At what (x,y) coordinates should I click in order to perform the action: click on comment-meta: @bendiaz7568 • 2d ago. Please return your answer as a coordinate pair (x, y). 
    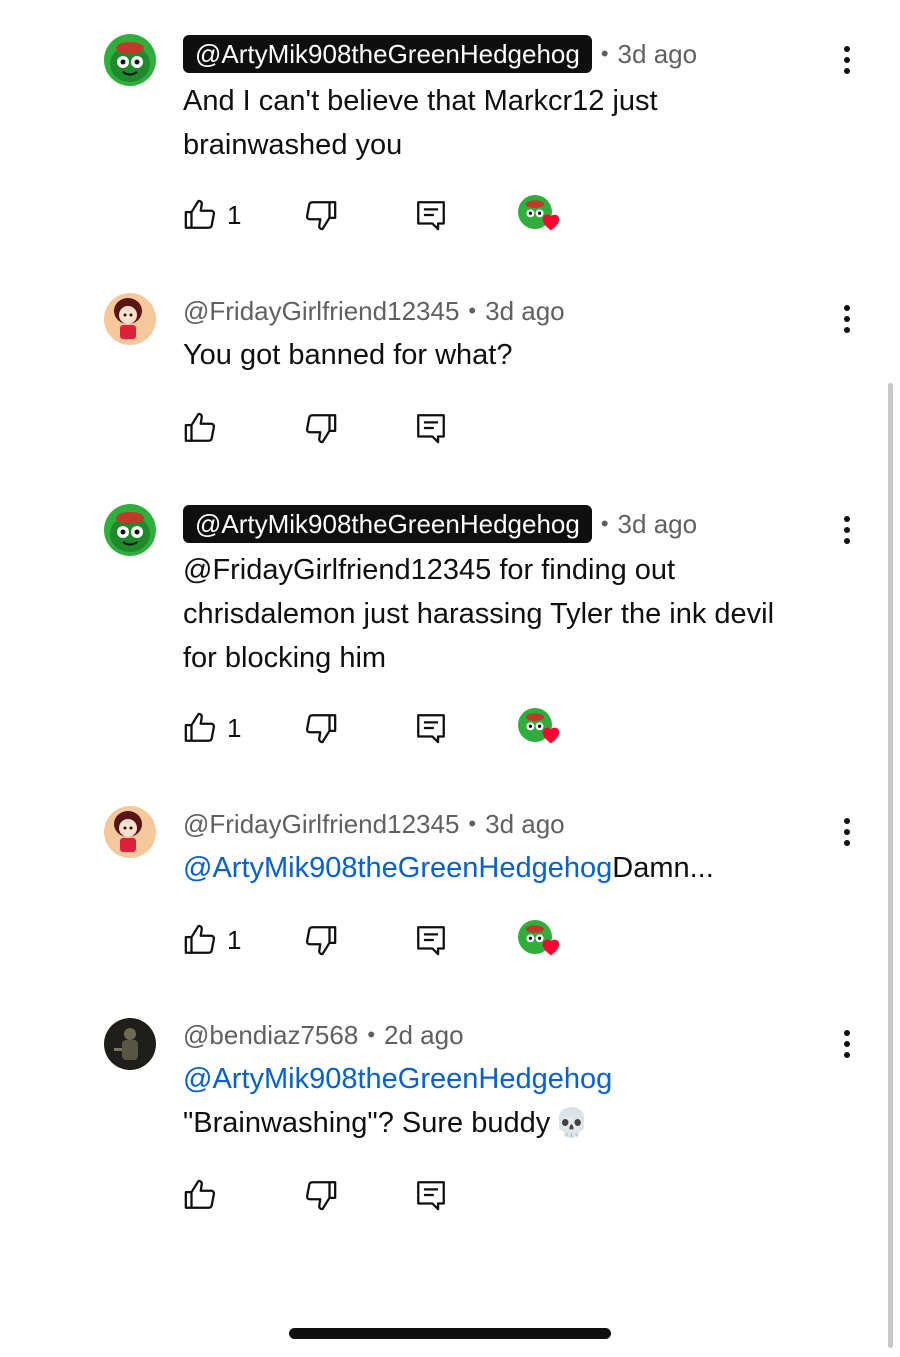
    Looking at the image, I should click on (323, 1035).